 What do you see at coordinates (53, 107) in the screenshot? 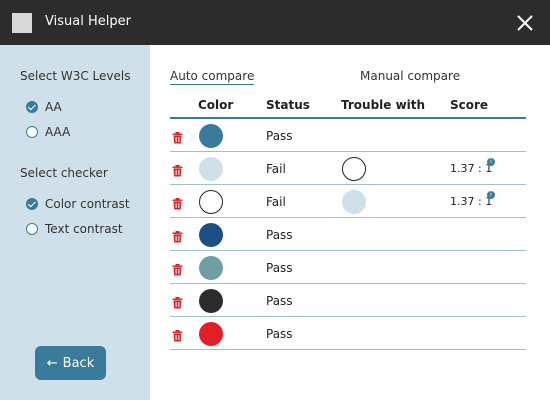
I see `level-aa-label: AA` at bounding box center [53, 107].